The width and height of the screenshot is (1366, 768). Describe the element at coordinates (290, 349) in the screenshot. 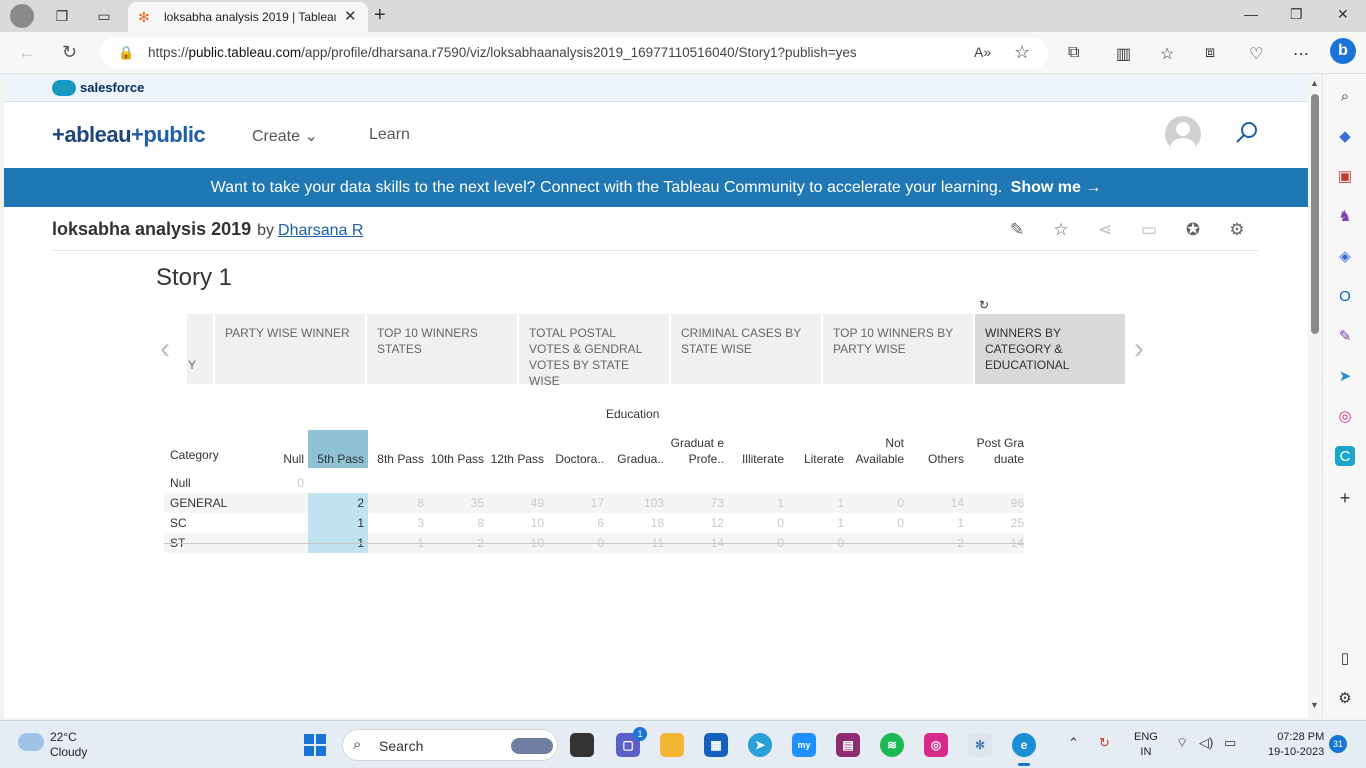

I see `story-point-1: PARTY WISE WINNER` at that location.